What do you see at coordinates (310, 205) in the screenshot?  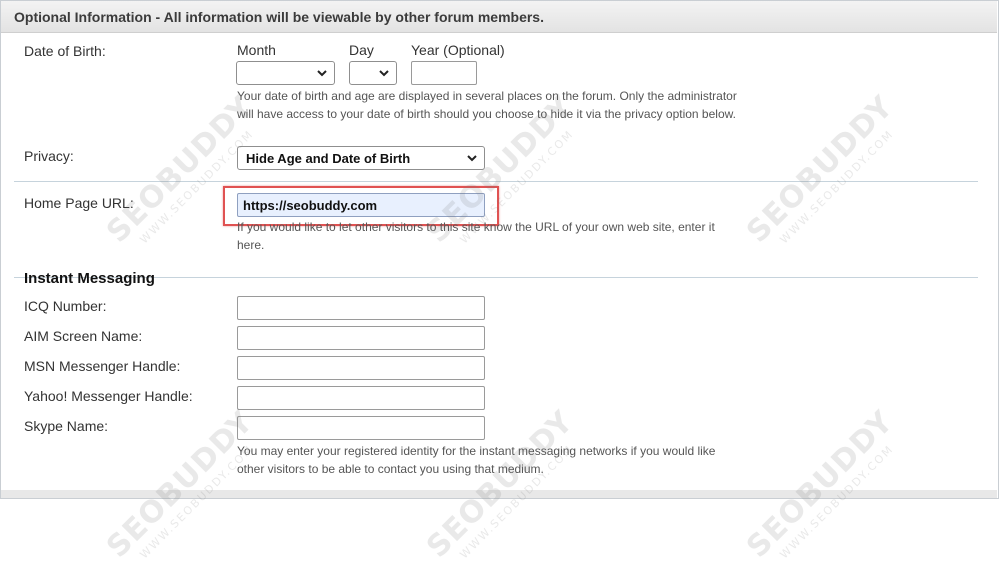 I see `homepage-url-value: https://seobuddy.com` at bounding box center [310, 205].